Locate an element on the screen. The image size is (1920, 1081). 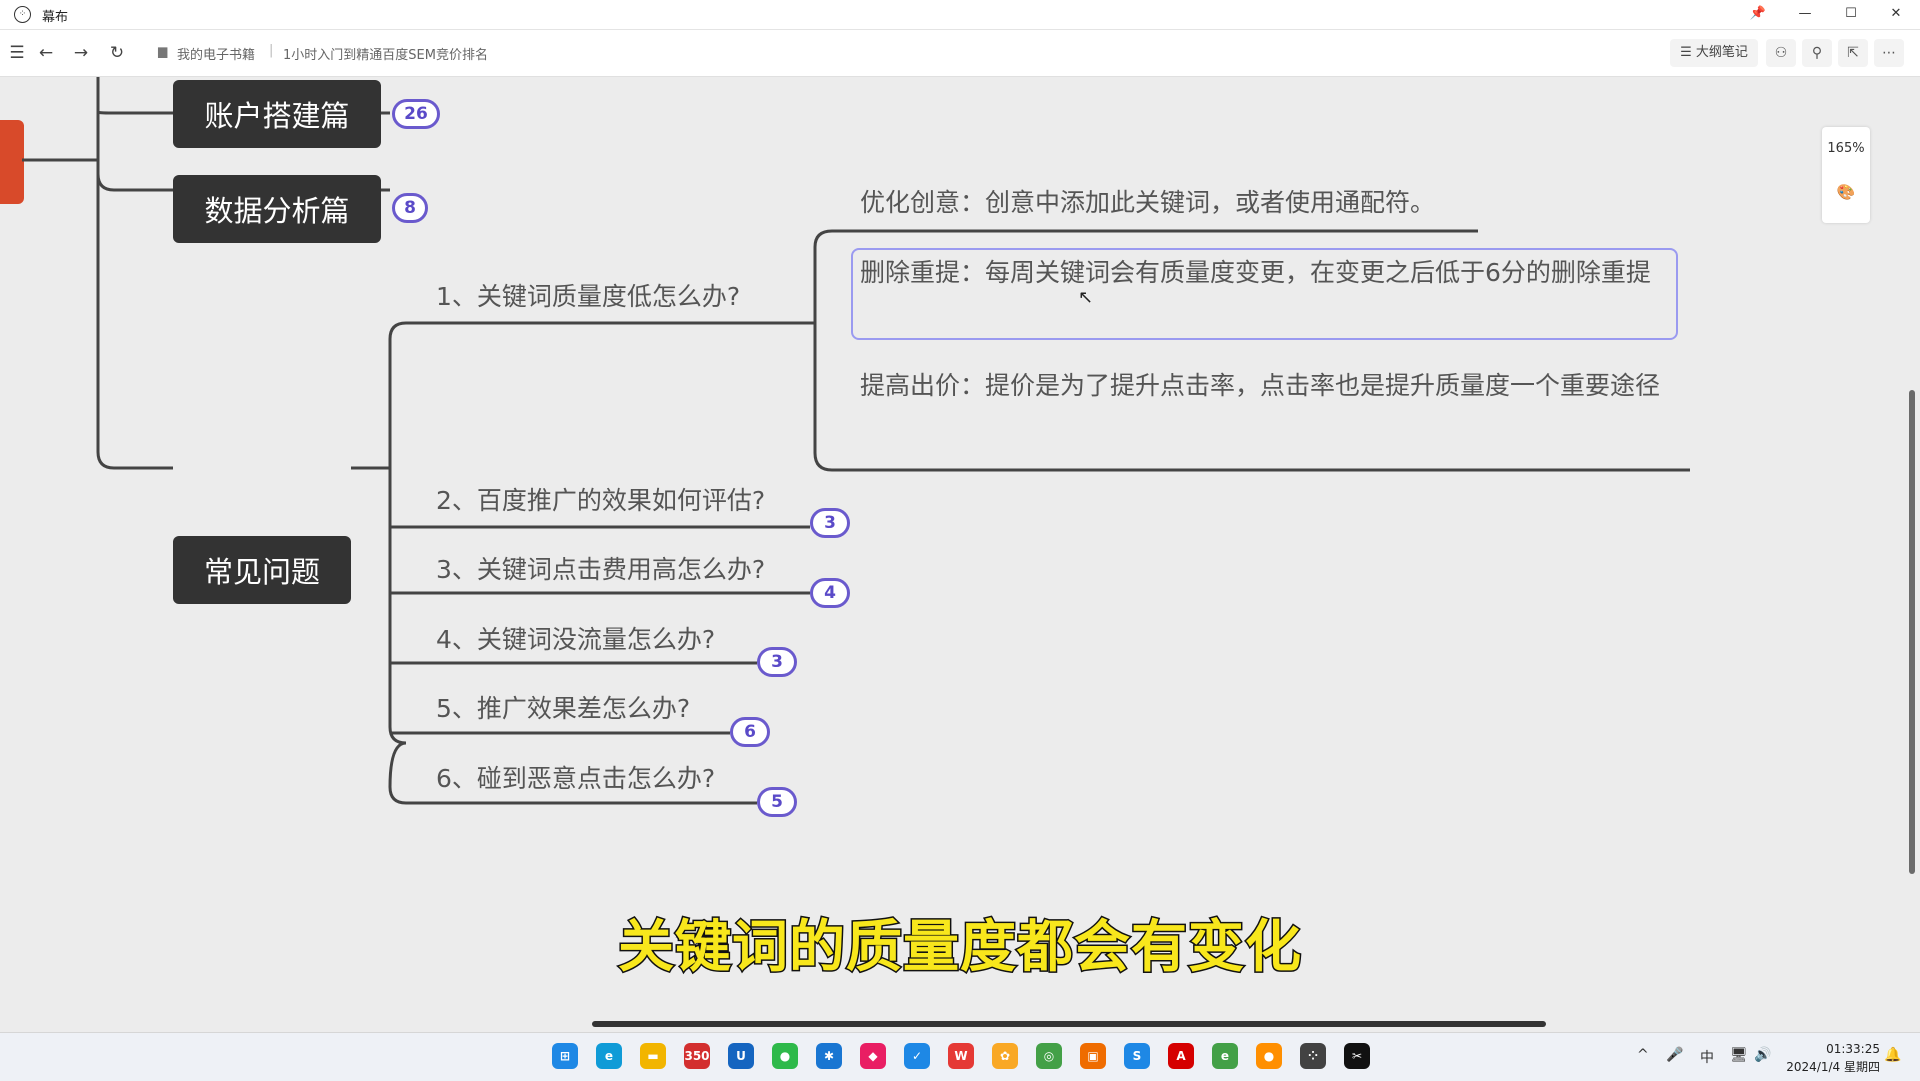
collapsed-count-badge: 26 is located at coordinates (416, 114).